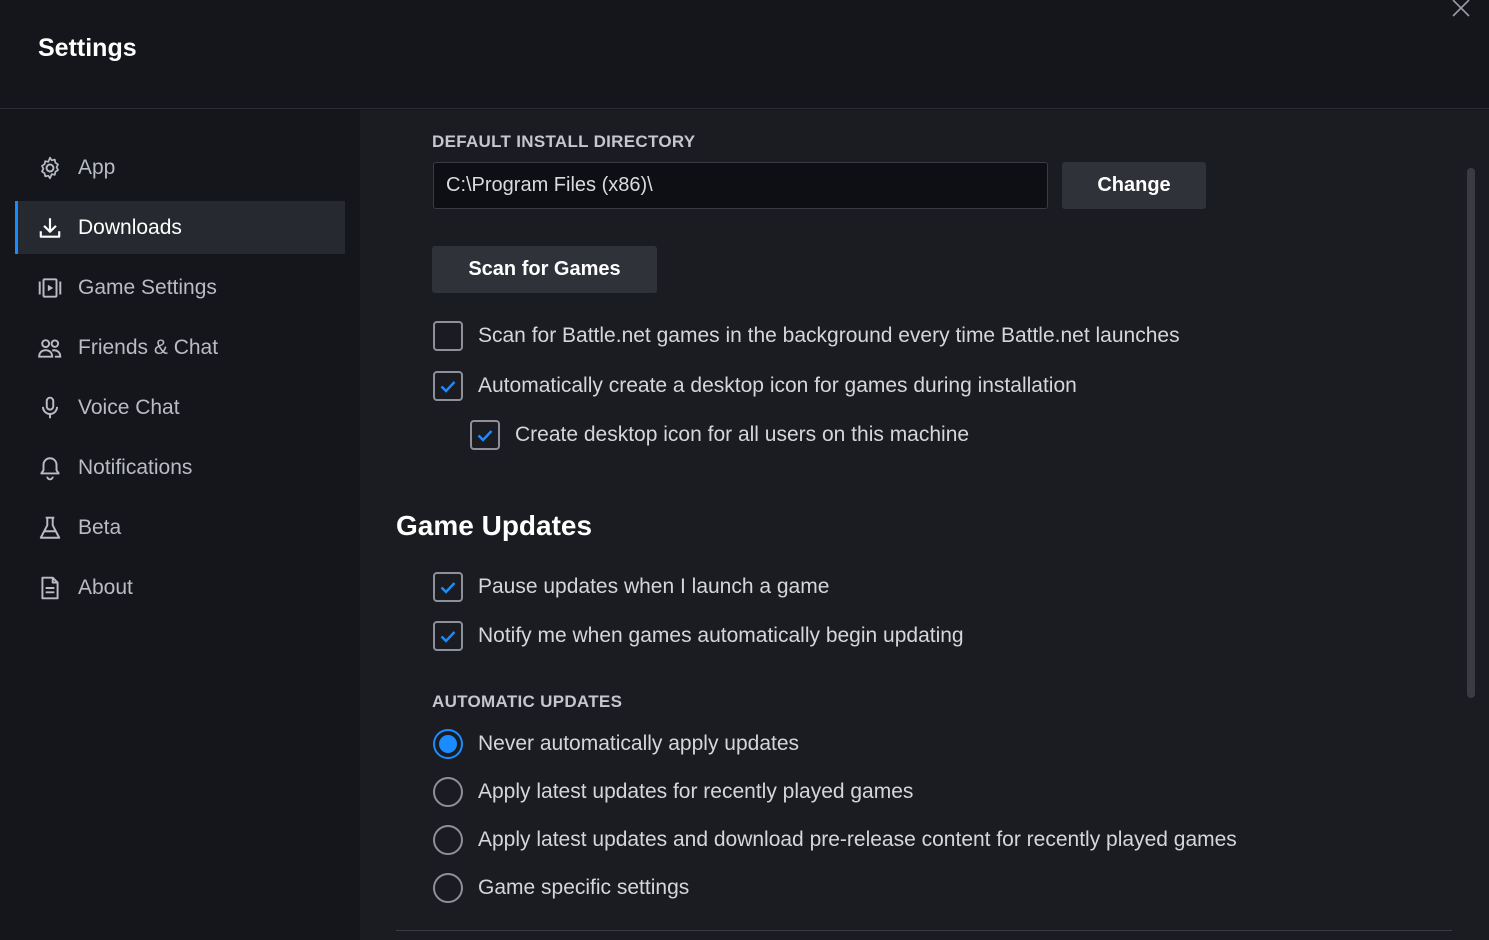 This screenshot has height=940, width=1489. I want to click on scan-for-games-button: Scan for Games, so click(544, 269).